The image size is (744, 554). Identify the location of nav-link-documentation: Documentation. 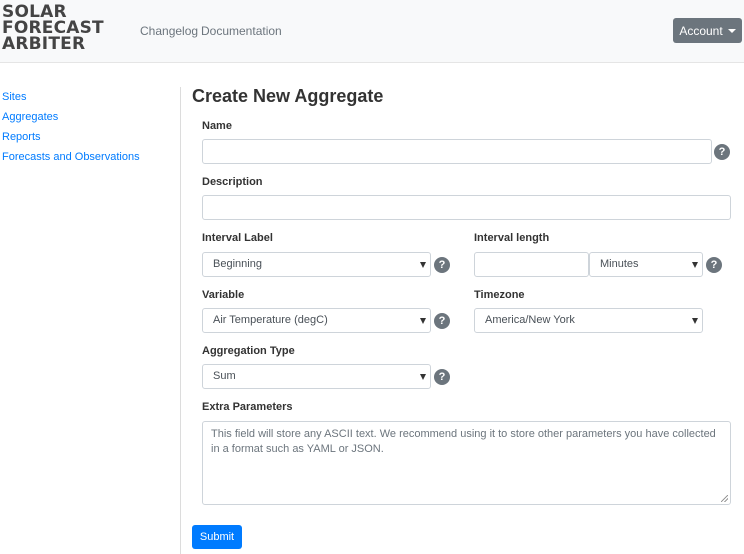
(241, 31).